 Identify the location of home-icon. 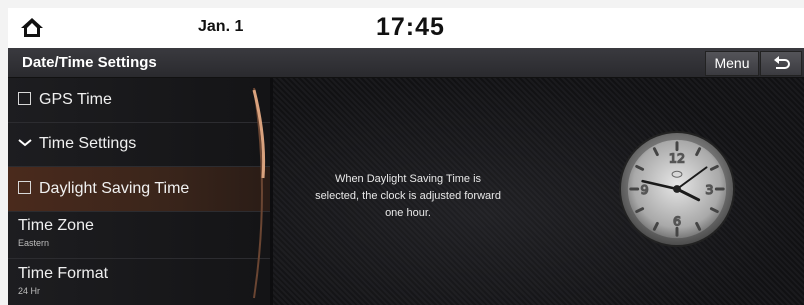
(32, 28).